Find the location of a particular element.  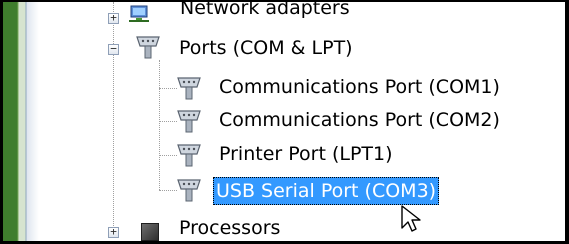

tree-item-label: Communications Port (COM2) is located at coordinates (359, 120).